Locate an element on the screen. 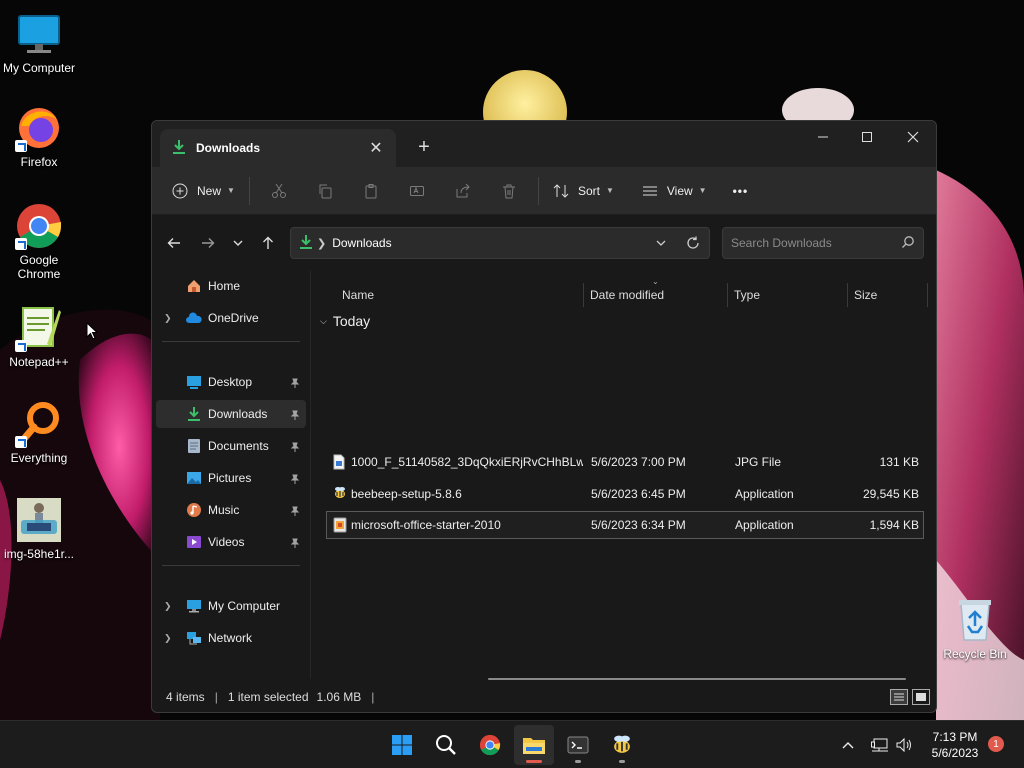 The width and height of the screenshot is (1024, 768). refresh-button is located at coordinates (693, 243).